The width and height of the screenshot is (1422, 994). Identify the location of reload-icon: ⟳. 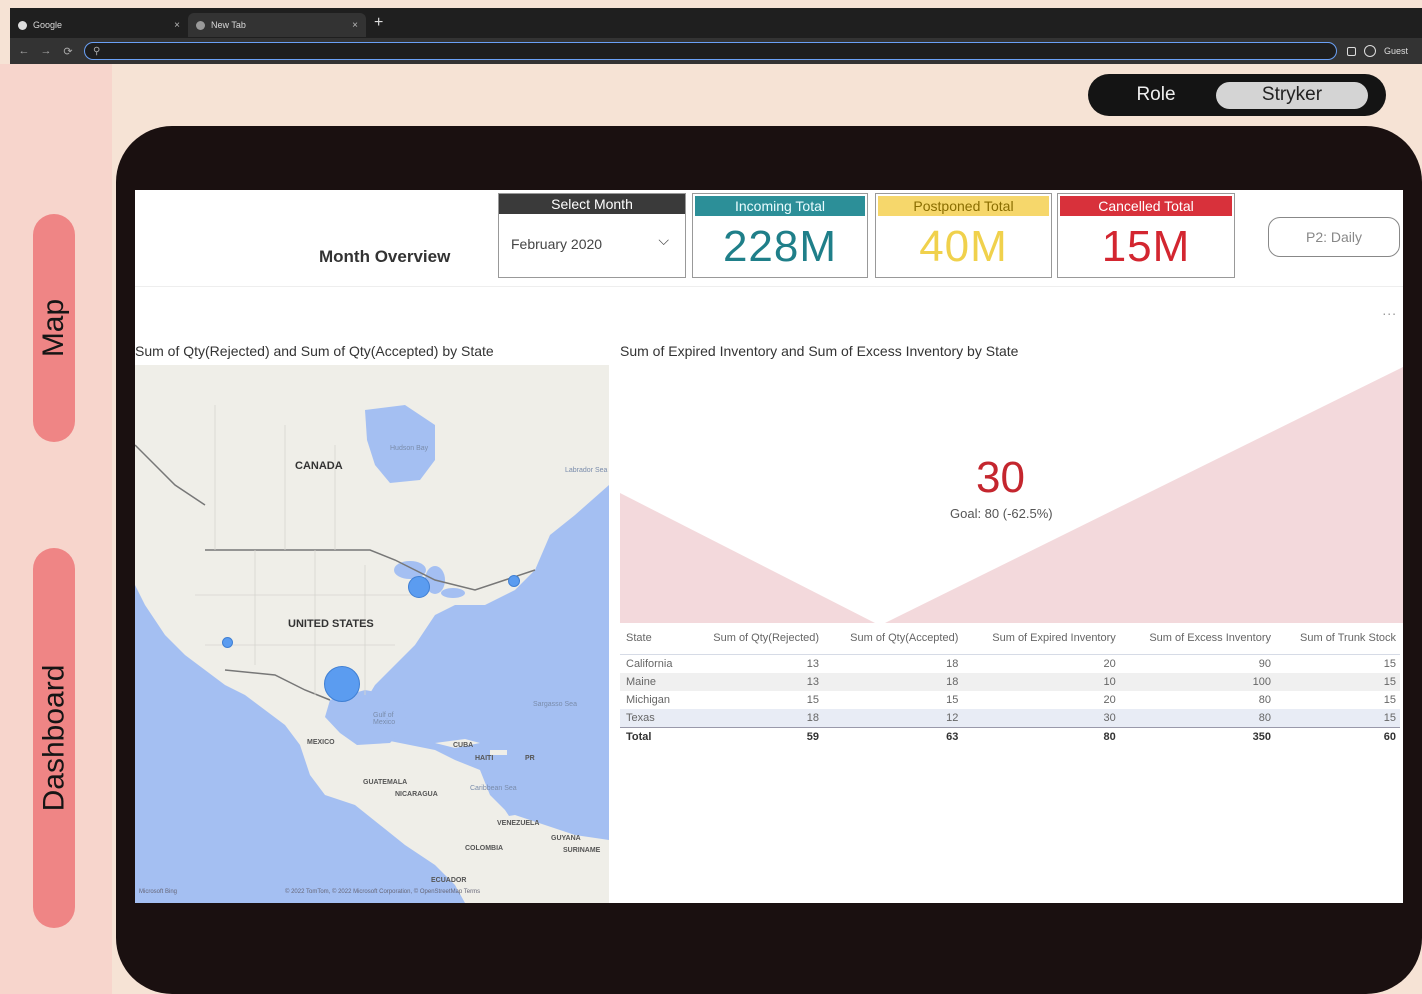
(68, 51).